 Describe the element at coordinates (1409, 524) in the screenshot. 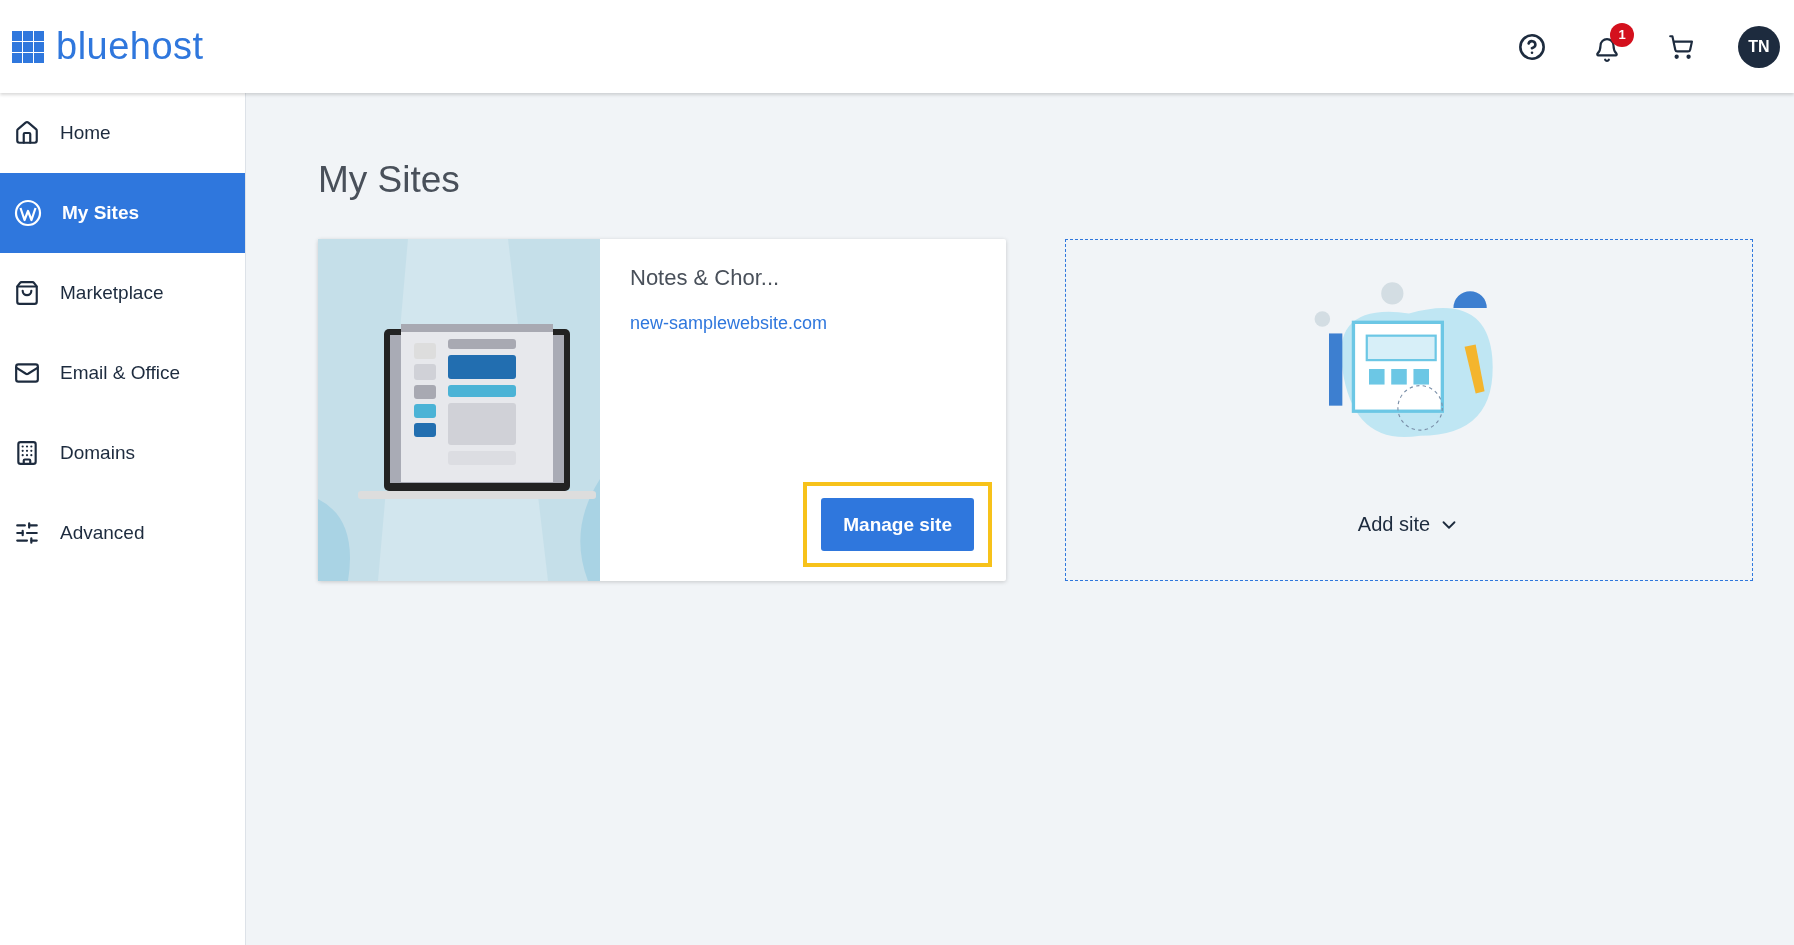

I see `add-site-button: Add site` at that location.